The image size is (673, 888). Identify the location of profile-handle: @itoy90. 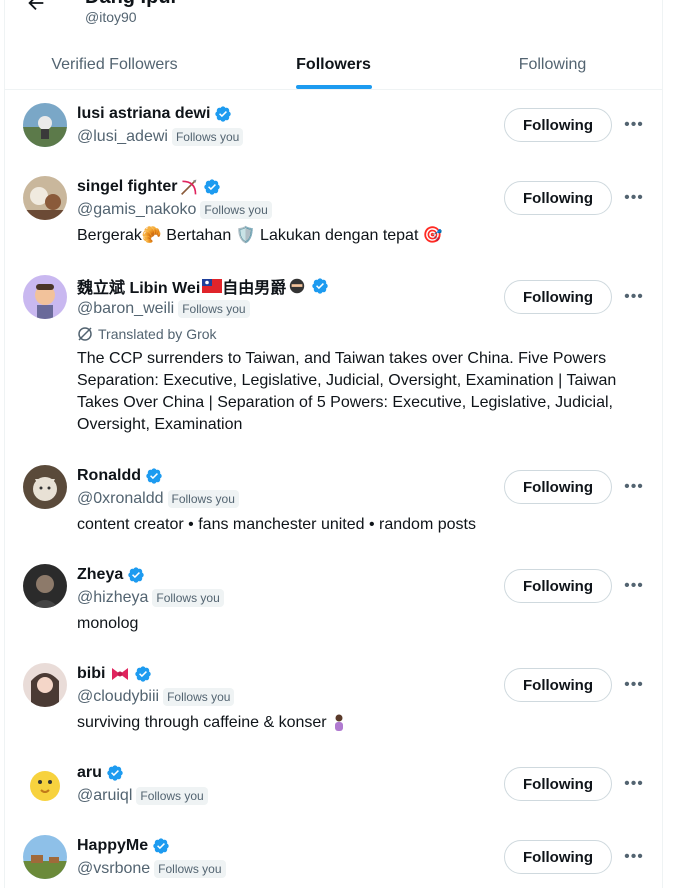
(111, 17).